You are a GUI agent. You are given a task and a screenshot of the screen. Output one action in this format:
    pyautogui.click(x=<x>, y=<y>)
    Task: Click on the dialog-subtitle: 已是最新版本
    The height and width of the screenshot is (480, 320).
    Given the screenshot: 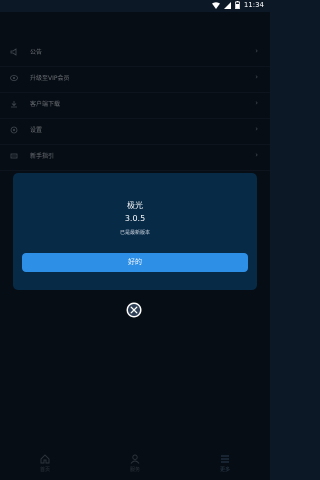 What is the action you would take?
    pyautogui.click(x=134, y=233)
    